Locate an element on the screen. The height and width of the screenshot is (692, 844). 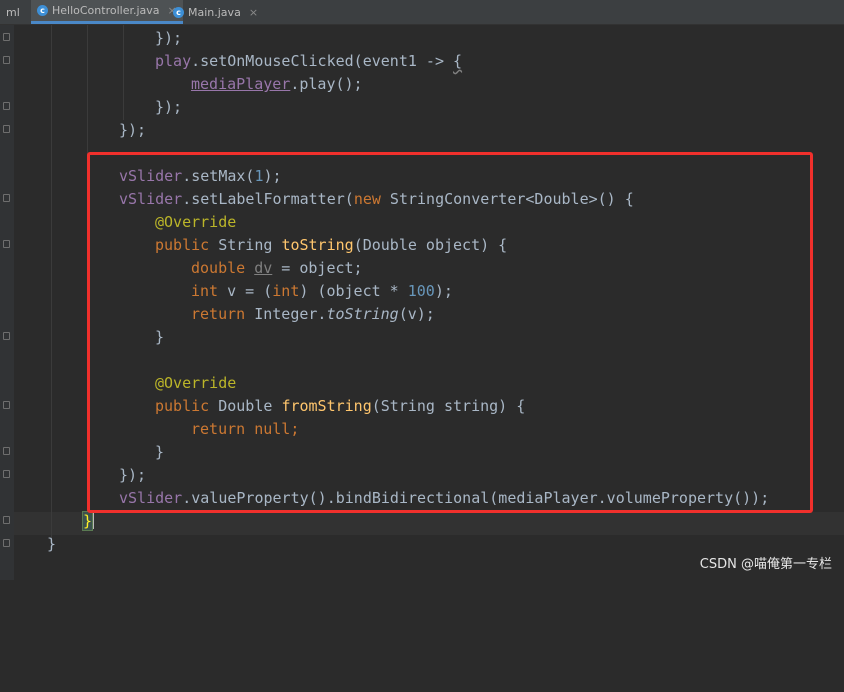
watermark: CSDN @喵俺第一专栏 is located at coordinates (765, 564).